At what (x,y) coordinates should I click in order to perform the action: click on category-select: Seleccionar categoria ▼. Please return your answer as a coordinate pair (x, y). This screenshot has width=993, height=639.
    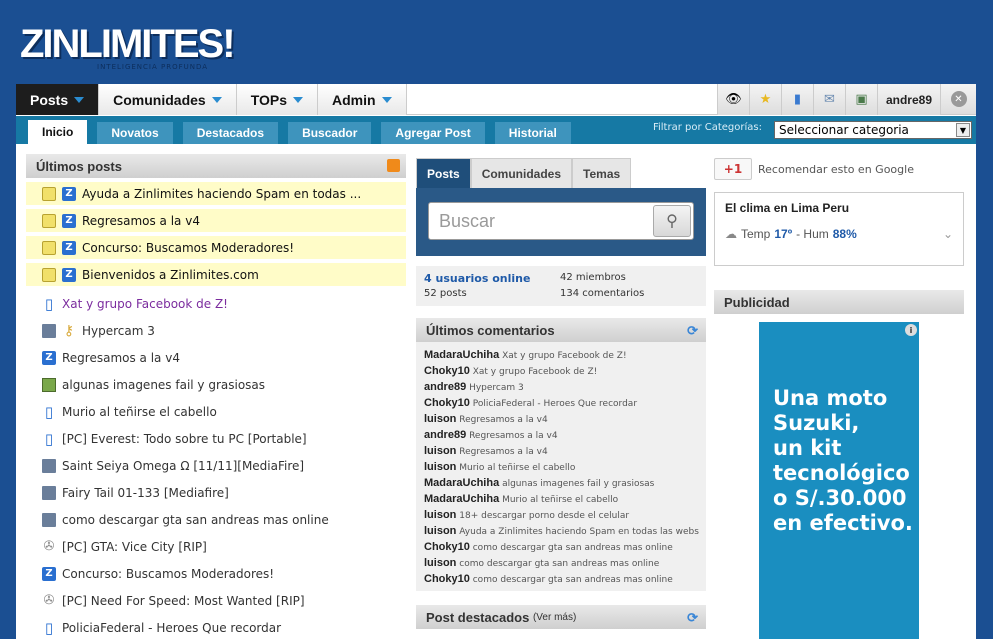
    Looking at the image, I should click on (873, 130).